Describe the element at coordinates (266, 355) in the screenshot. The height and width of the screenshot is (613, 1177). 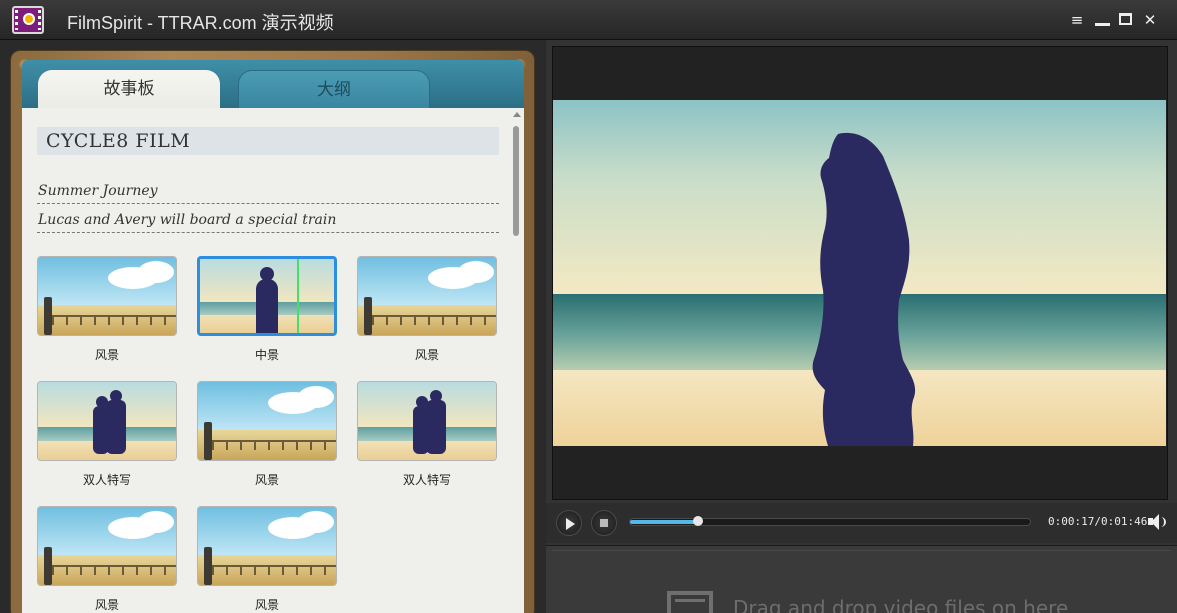
I see `shot-caption: 中景` at that location.